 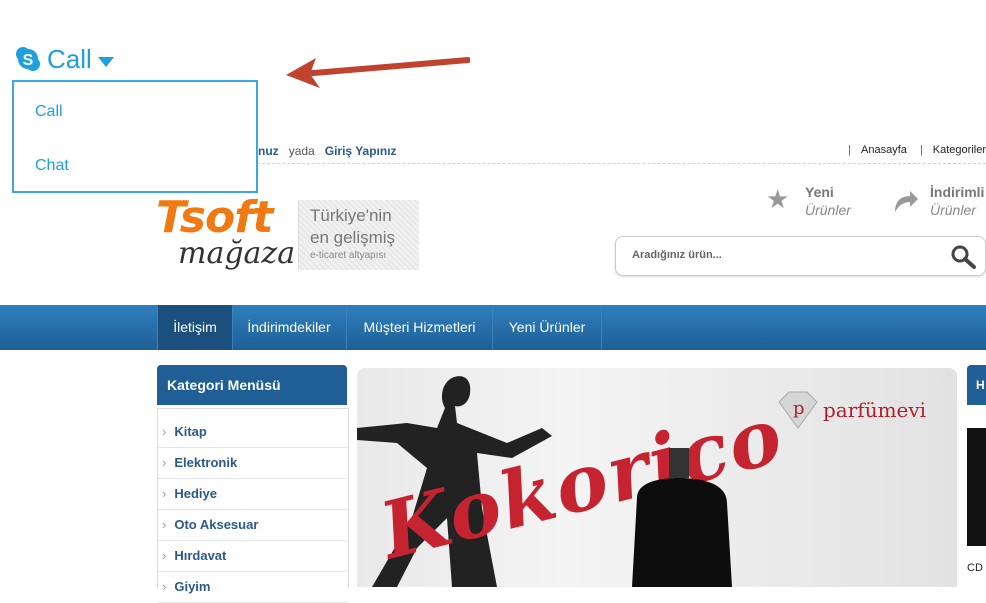 I want to click on logo-magaza: mağaza, so click(x=237, y=253).